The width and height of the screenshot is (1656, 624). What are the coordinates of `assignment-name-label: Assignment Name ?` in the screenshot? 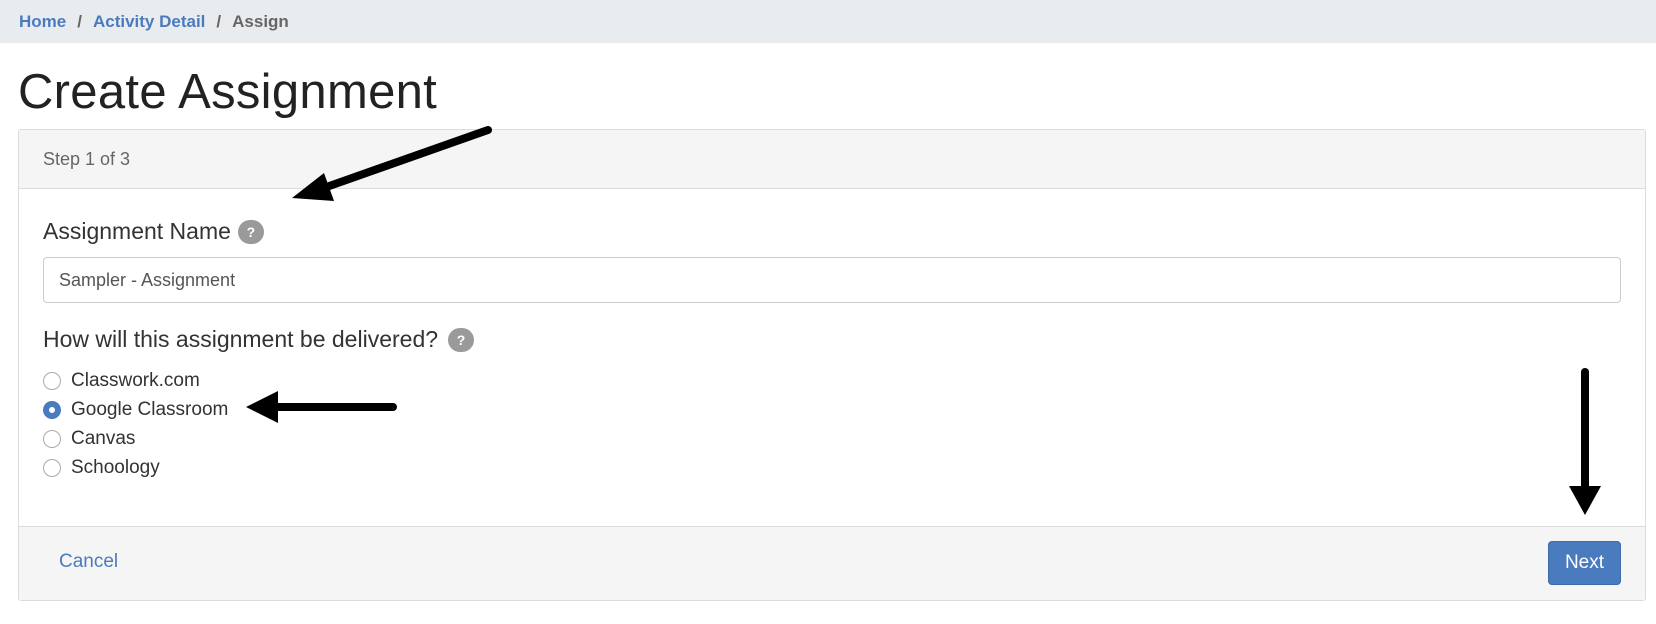 It's located at (153, 231).